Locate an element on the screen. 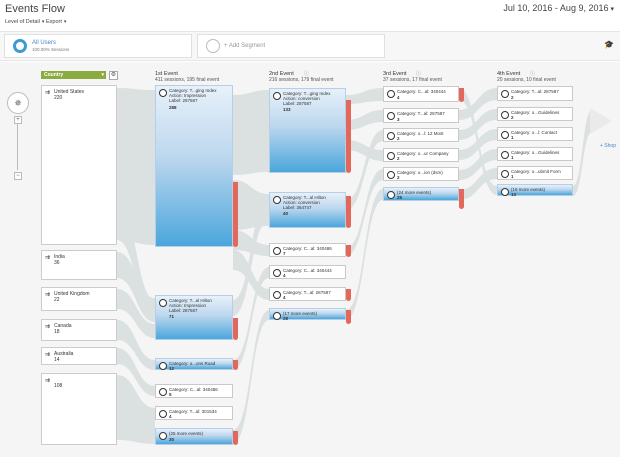 This screenshot has height=457, width=620. event-count: 28 is located at coordinates (286, 318).